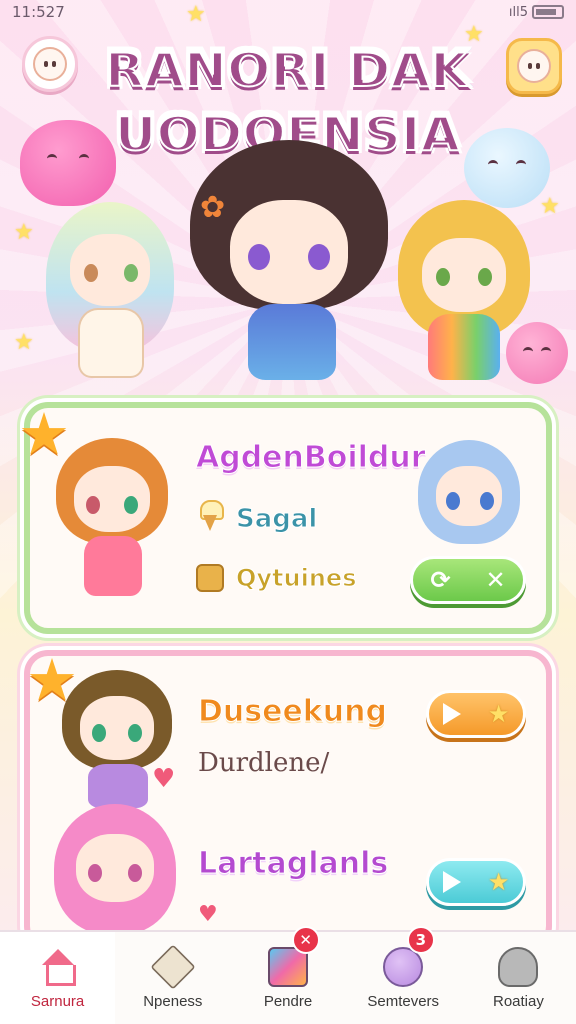 The image size is (576, 1024). What do you see at coordinates (296, 578) in the screenshot?
I see `panel-1-item-2: Qytuines` at bounding box center [296, 578].